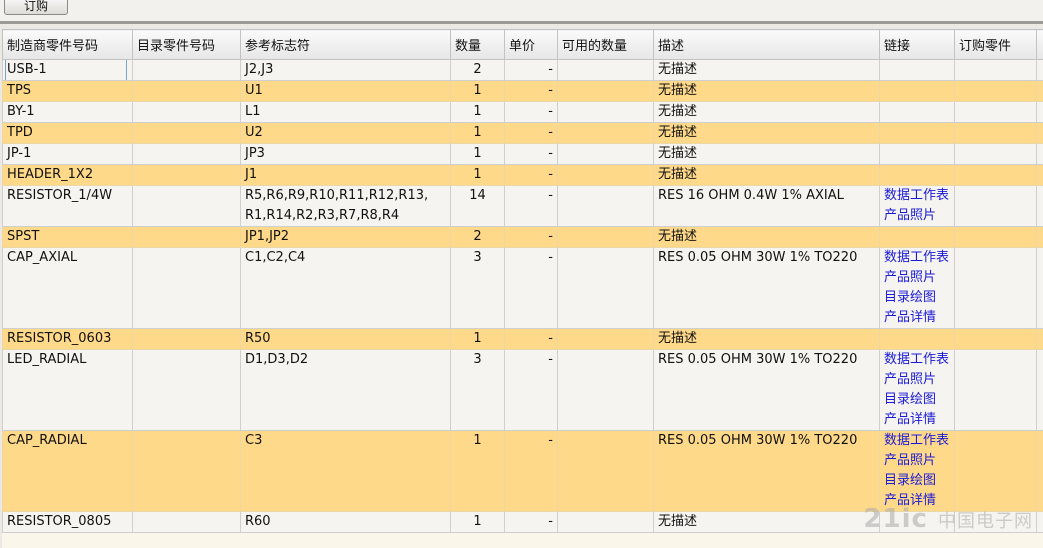  What do you see at coordinates (345, 471) in the screenshot?
I see `cell-reference: C3` at bounding box center [345, 471].